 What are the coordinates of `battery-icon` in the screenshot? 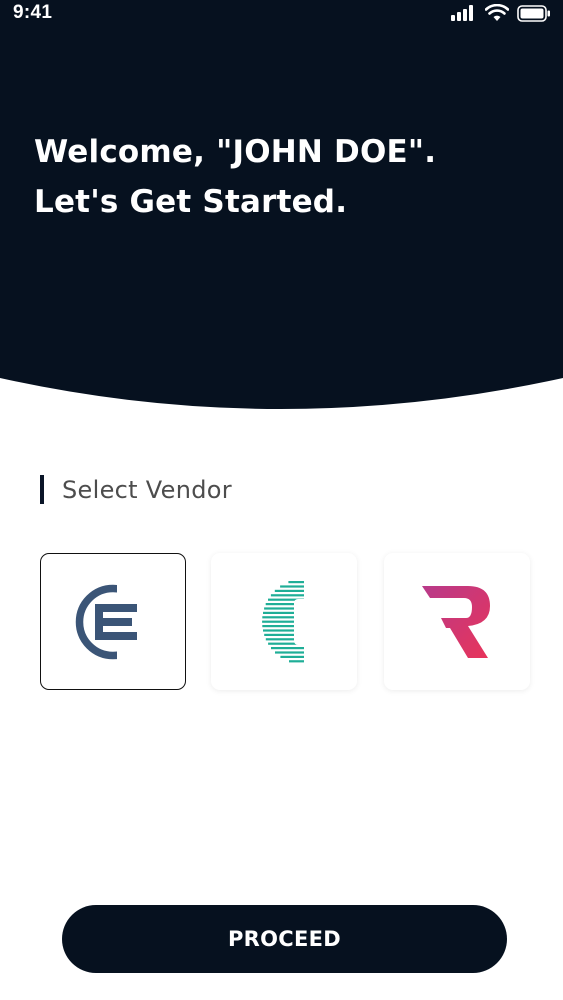 It's located at (533, 13).